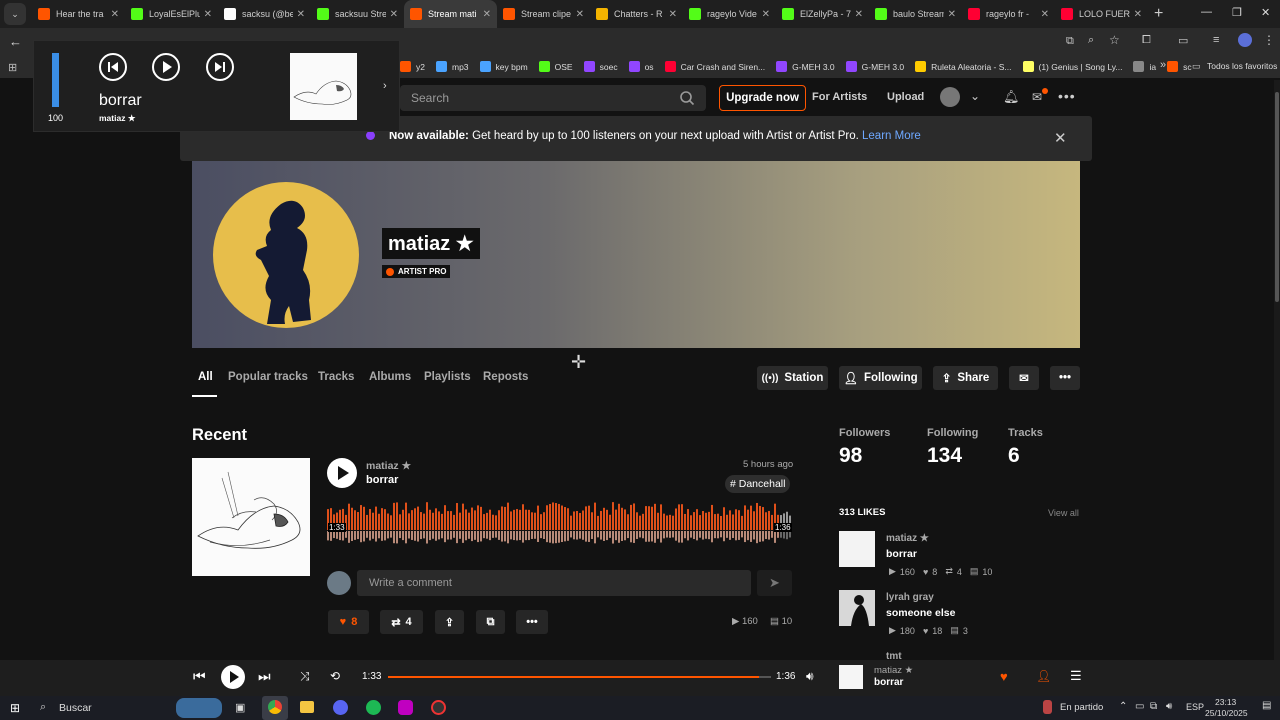  Describe the element at coordinates (15, 41) in the screenshot. I see `back-arrow-icon: ←` at that location.